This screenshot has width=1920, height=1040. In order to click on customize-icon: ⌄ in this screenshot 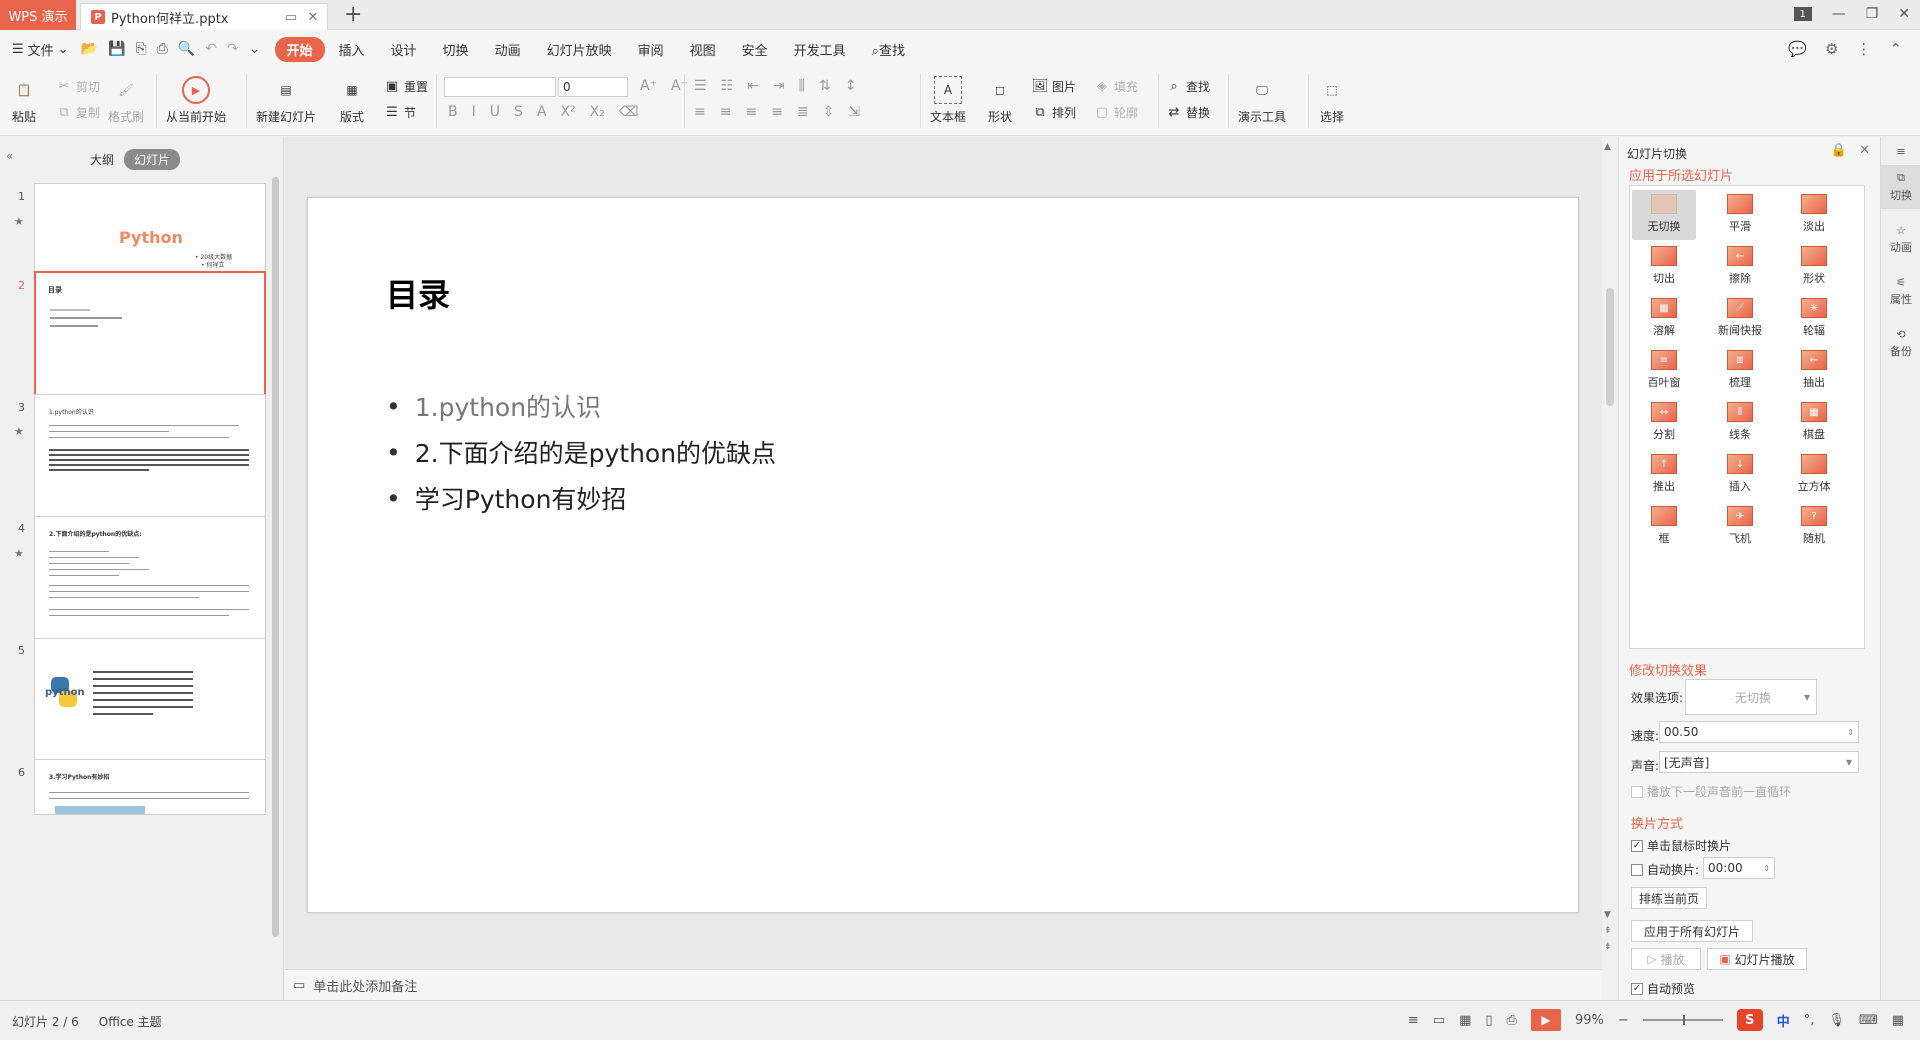, I will do `click(255, 49)`.